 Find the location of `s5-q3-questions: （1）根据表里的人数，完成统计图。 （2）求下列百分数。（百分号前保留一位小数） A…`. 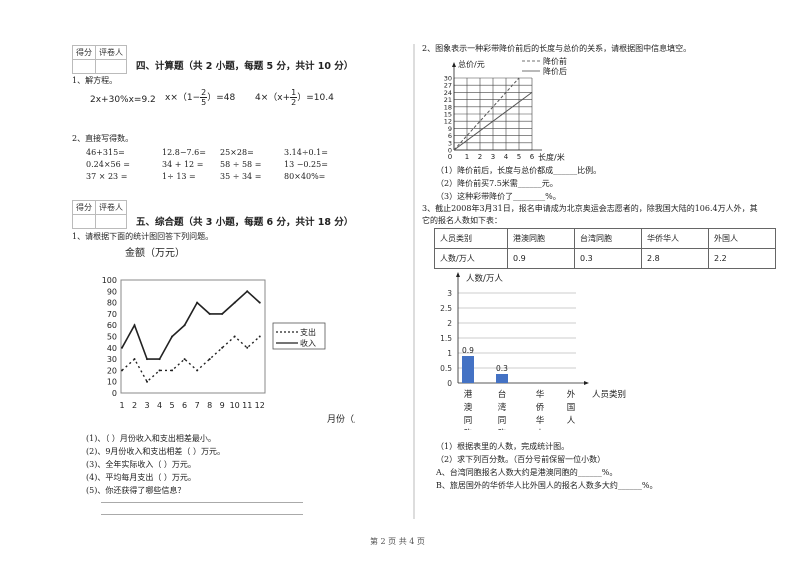

s5-q3-questions: （1）根据表里的人数，完成统计图。 （2）求下列百分数。（百分号前保留一位小数） A… is located at coordinates (546, 466).